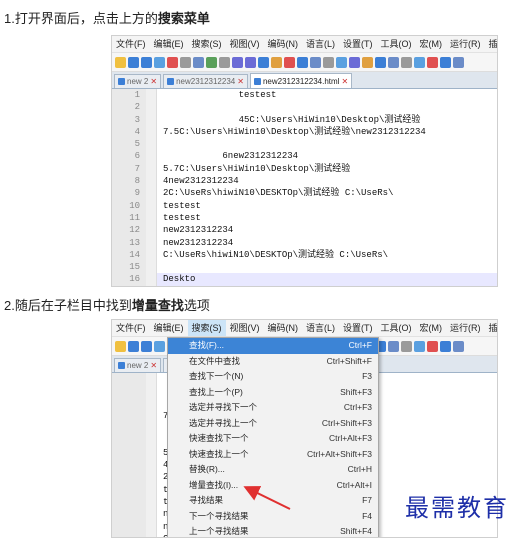  Describe the element at coordinates (273, 470) in the screenshot. I see `search-menu-item: 替换(R)... Ctrl+H` at that location.